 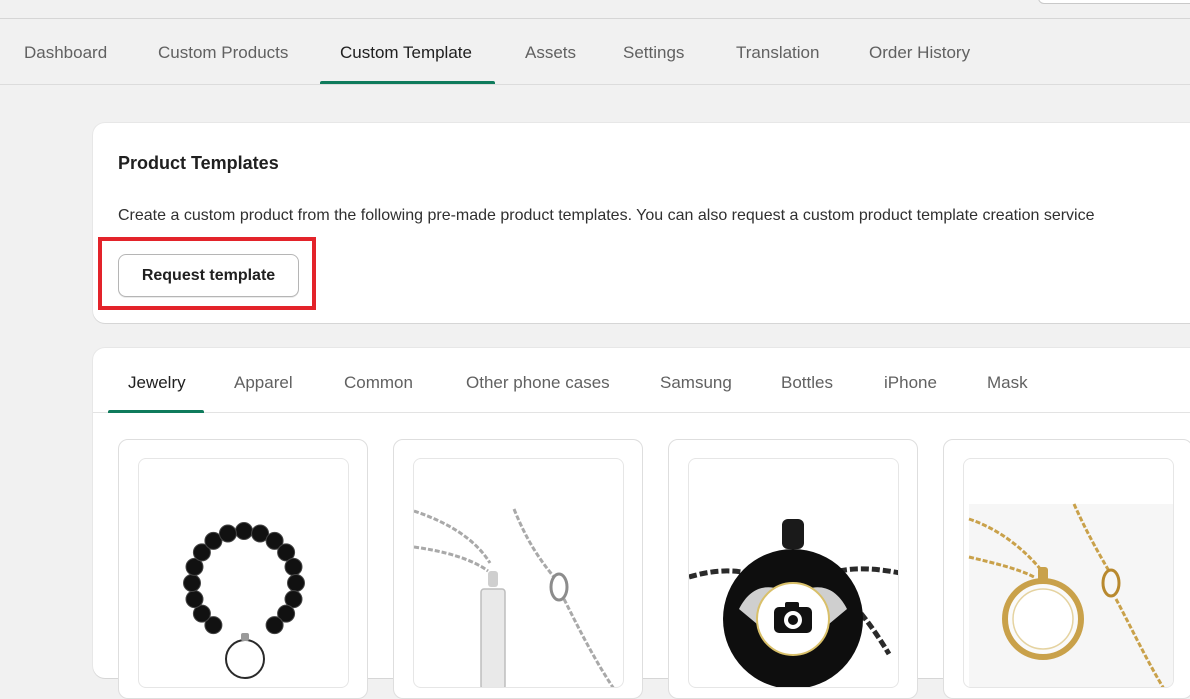 I want to click on card-title: Product Templates, so click(x=198, y=163).